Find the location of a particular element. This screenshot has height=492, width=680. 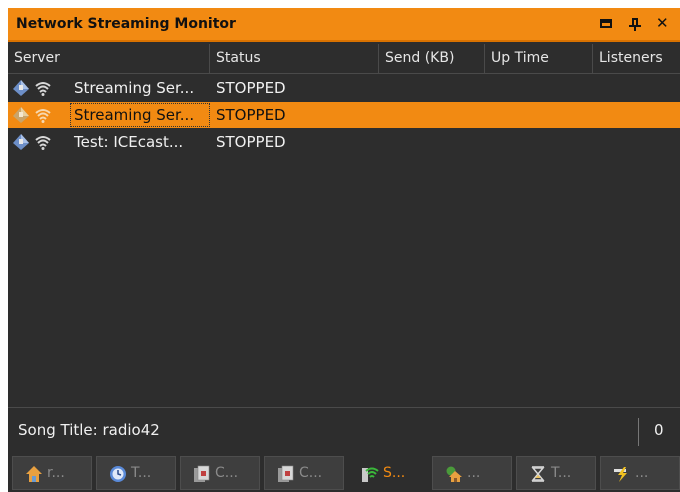

column-listeners: Listeners is located at coordinates (636, 58).